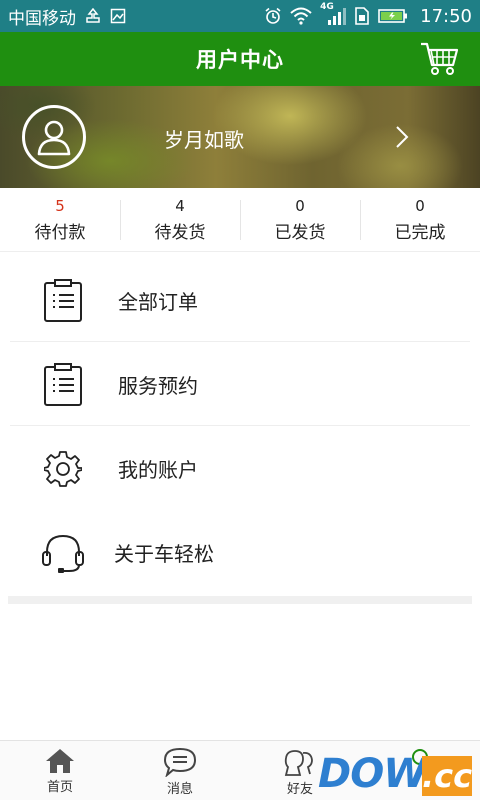 The width and height of the screenshot is (480, 800). I want to click on signal-icon: 4G, so click(333, 14).